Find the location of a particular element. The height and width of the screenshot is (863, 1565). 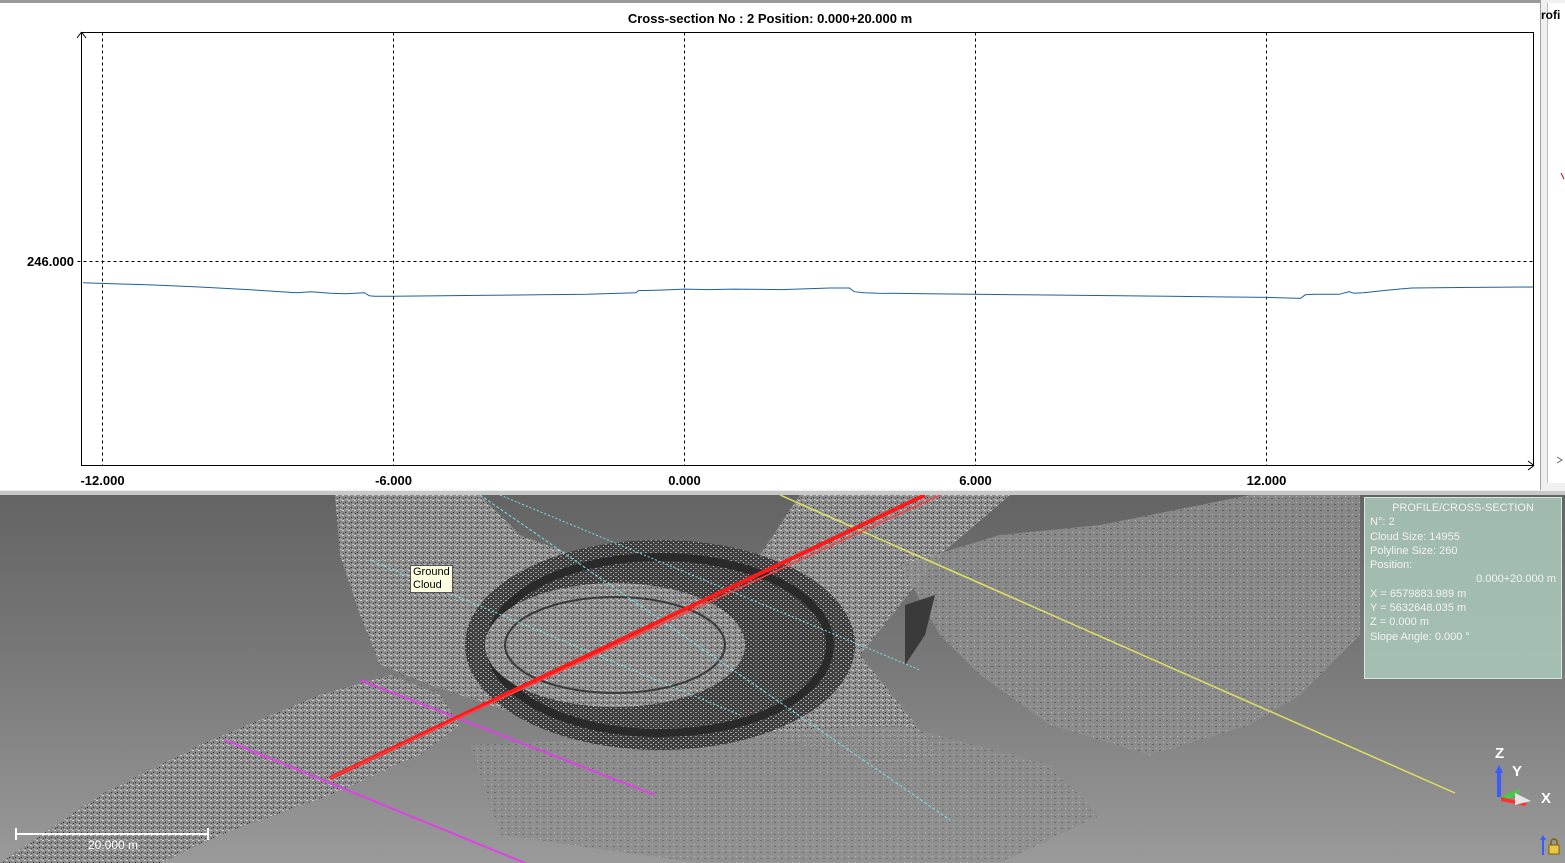

info-cloud-size: Cloud Size: 14955 is located at coordinates (1415, 536).